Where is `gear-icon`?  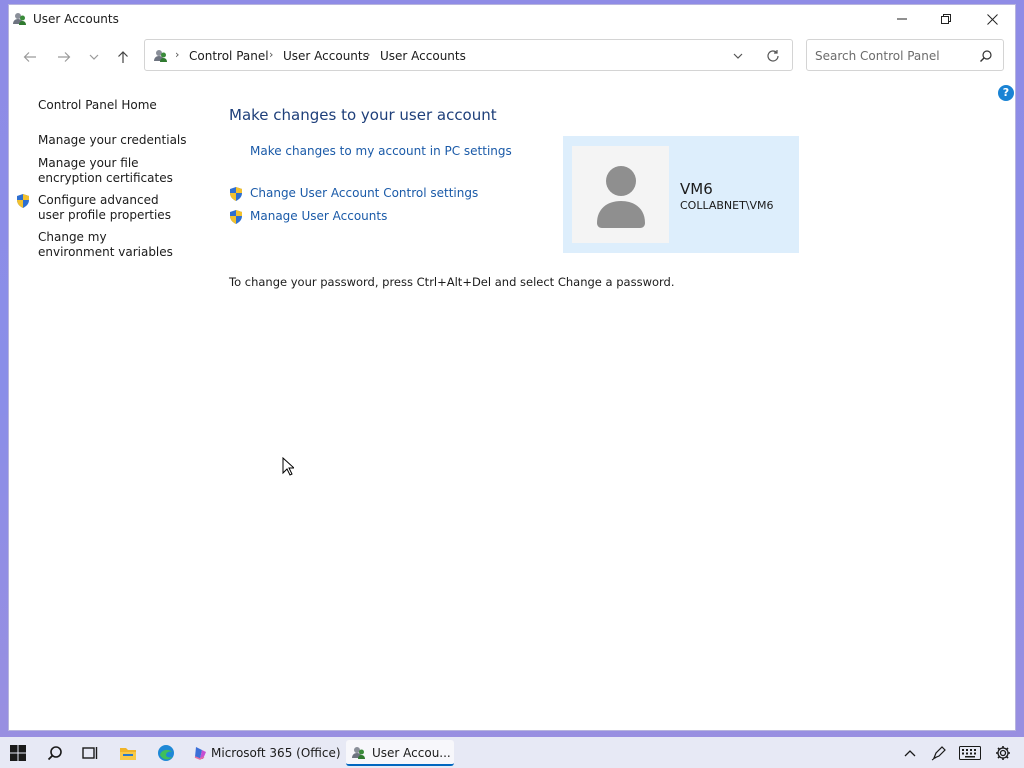
gear-icon is located at coordinates (1003, 753).